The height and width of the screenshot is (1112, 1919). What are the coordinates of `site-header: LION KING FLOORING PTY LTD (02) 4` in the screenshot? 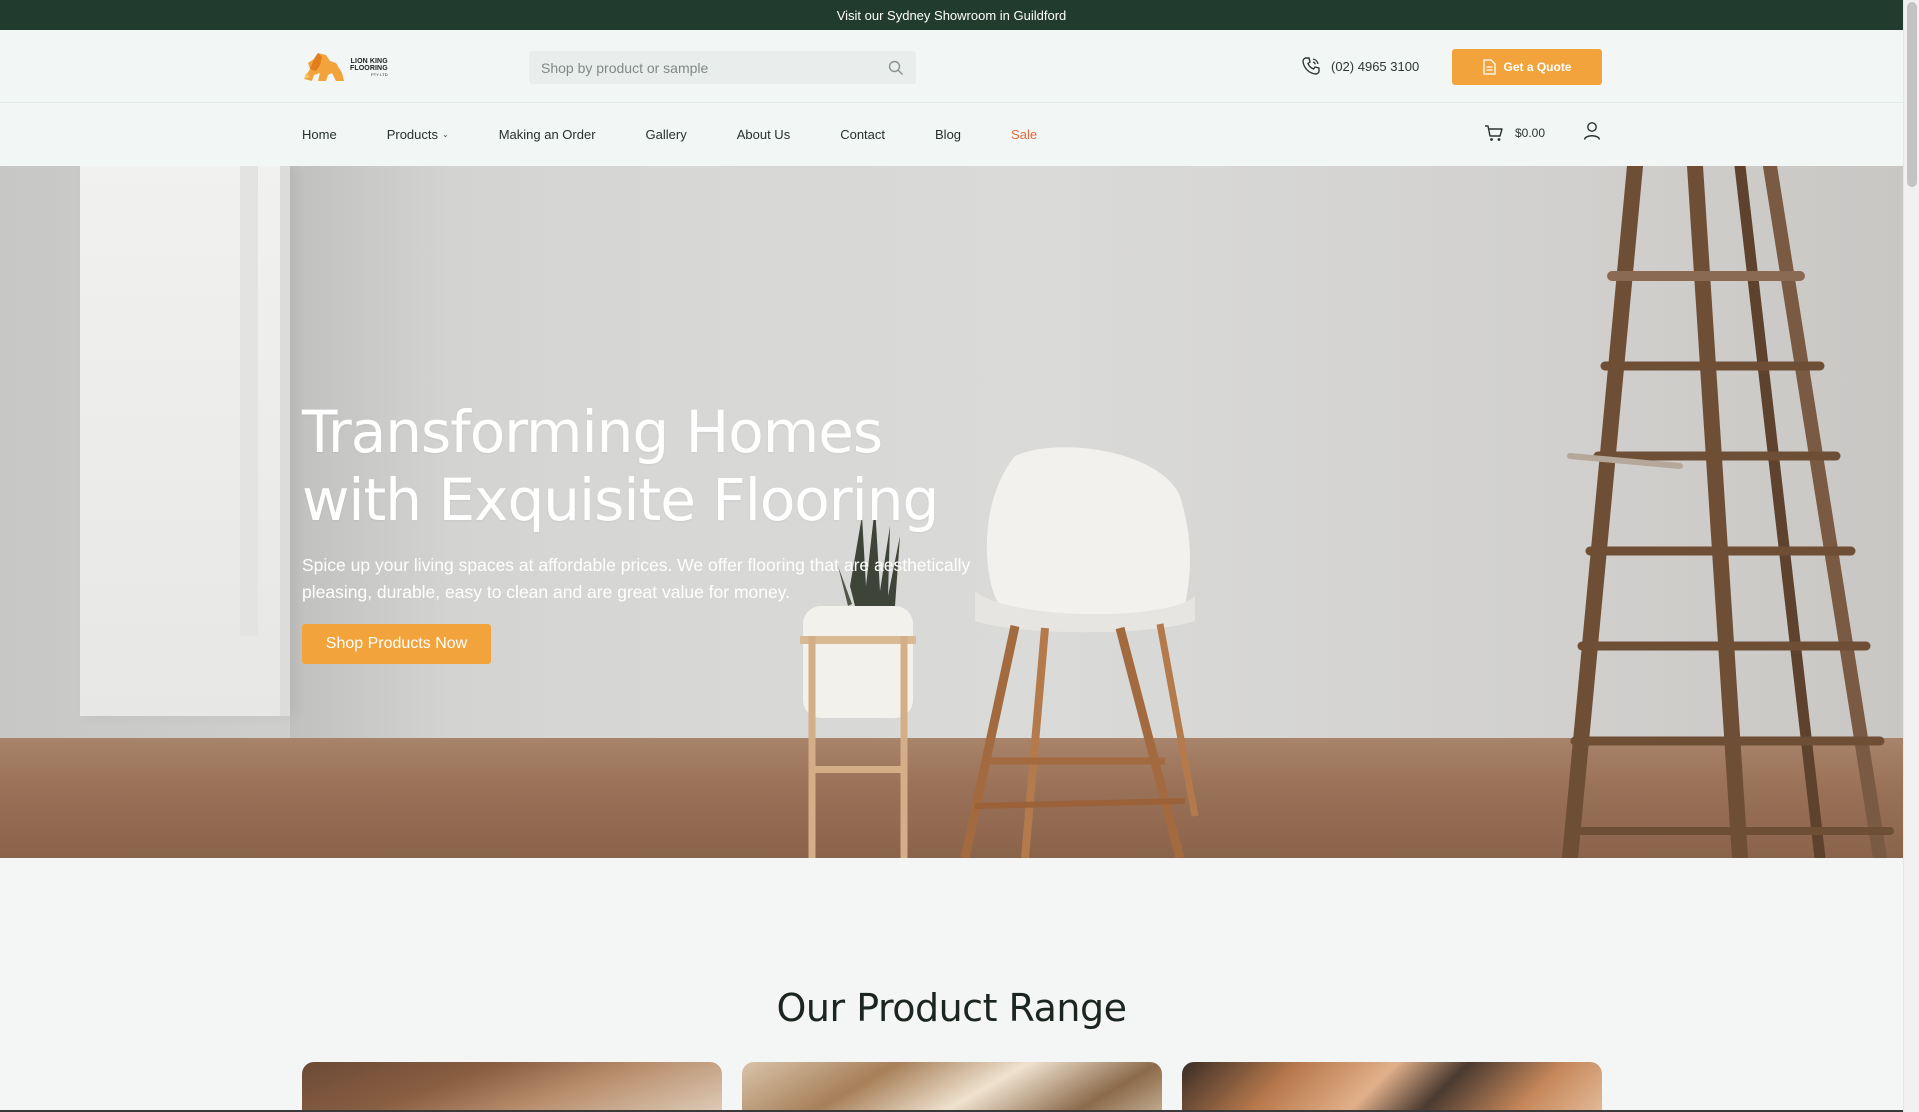 It's located at (951, 66).